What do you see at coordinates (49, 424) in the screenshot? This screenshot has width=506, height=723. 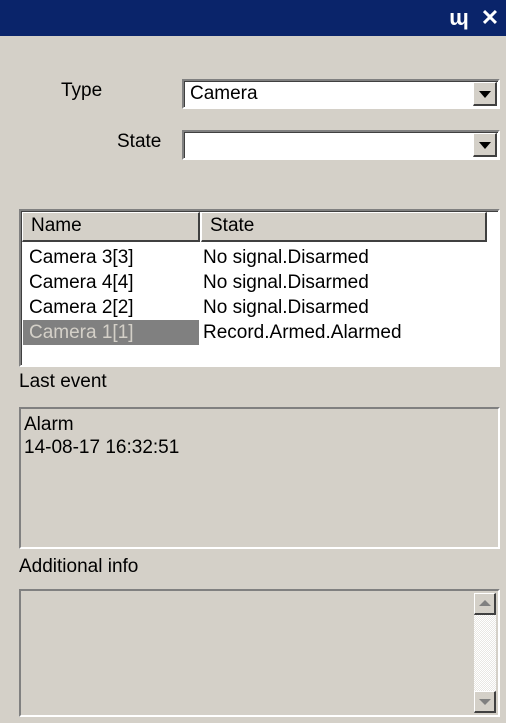 I see `last-event-type: Alarm` at bounding box center [49, 424].